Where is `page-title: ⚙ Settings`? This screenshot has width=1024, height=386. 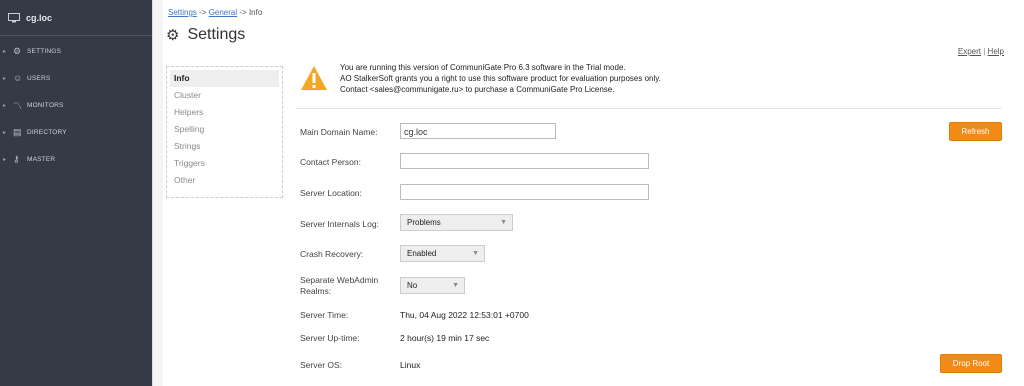
page-title: ⚙ Settings is located at coordinates (205, 35).